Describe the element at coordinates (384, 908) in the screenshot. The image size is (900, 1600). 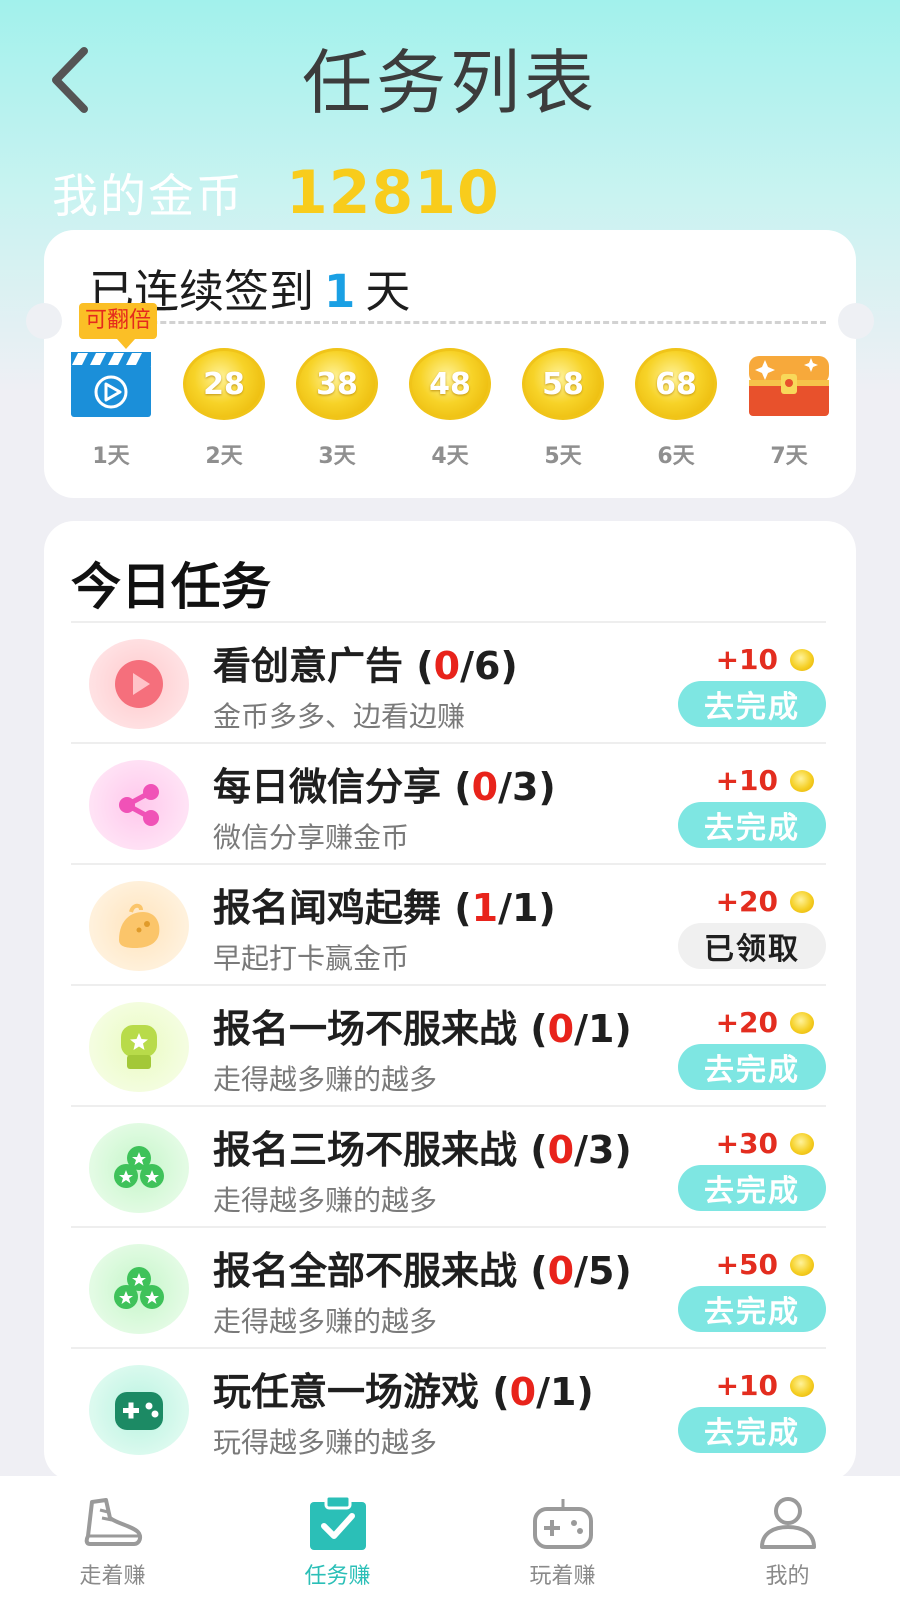
I see `task-title: 报名闻鸡起舞 (1/1)` at that location.